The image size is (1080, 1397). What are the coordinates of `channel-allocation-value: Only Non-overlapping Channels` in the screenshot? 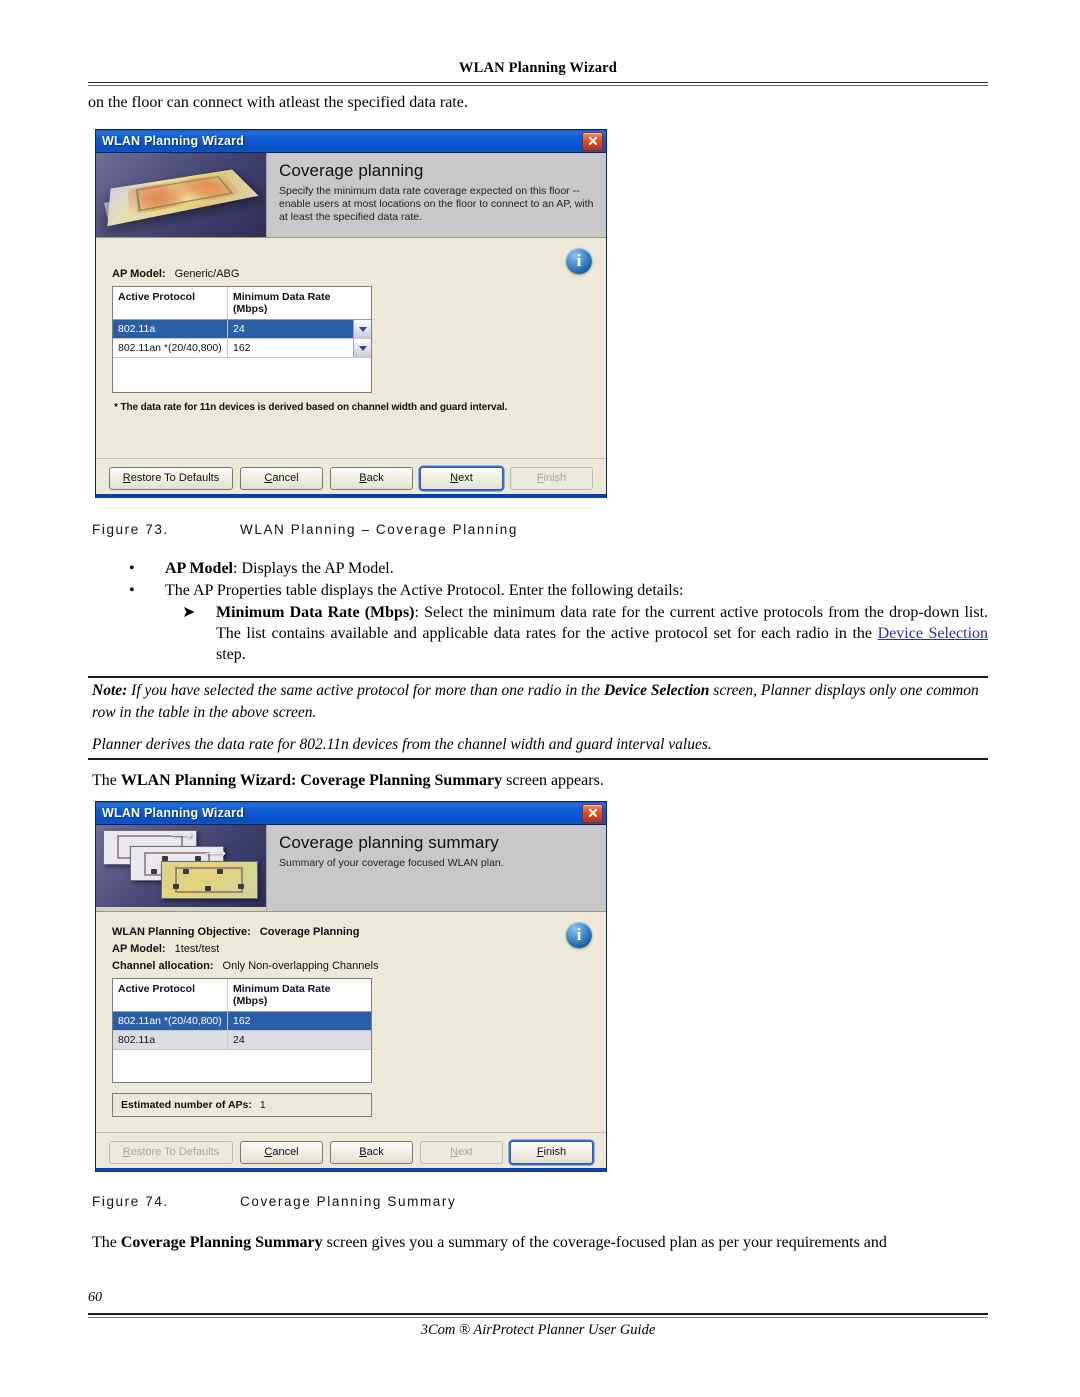 It's located at (300, 966).